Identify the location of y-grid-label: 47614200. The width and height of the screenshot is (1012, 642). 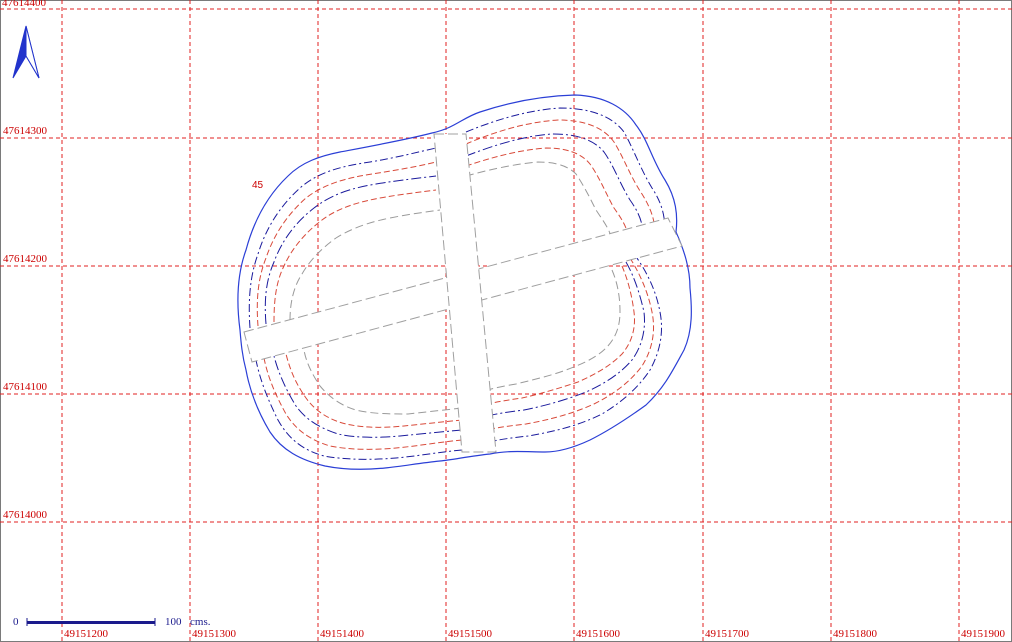
(25, 259).